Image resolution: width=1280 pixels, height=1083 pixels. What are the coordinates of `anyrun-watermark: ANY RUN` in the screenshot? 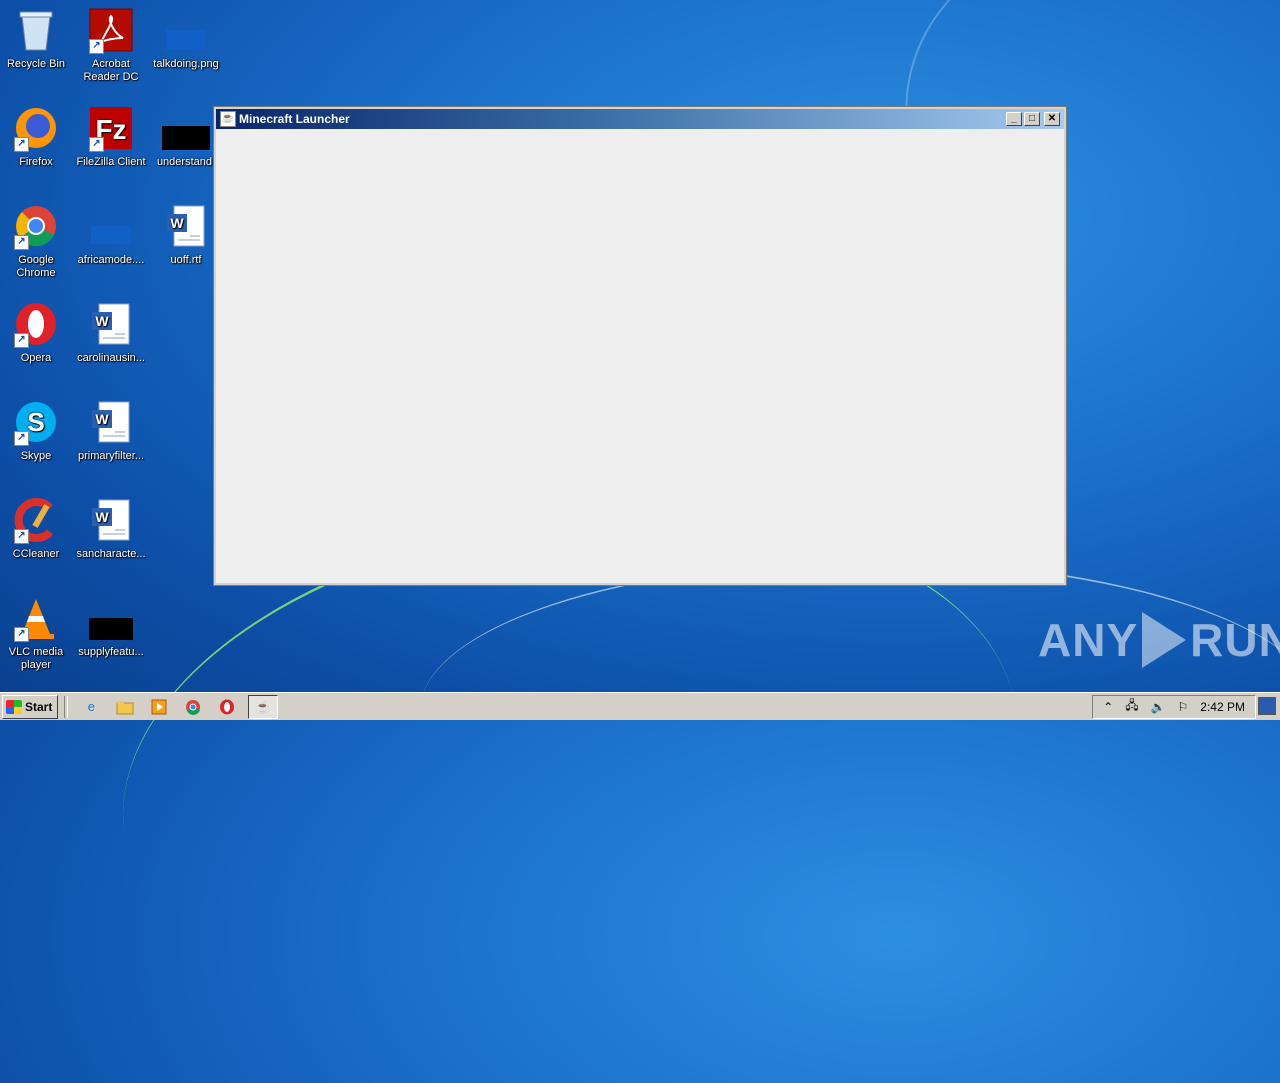 It's located at (1159, 640).